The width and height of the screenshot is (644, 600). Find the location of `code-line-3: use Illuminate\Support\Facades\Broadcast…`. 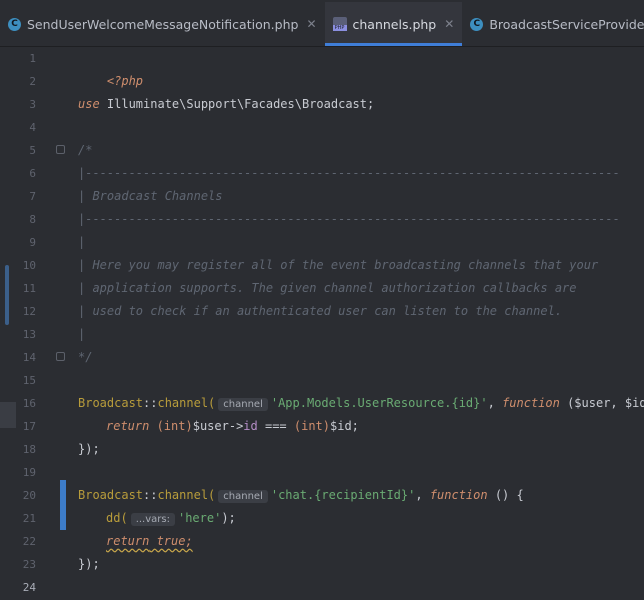

code-line-3: use Illuminate\Support\Facades\Broadcast… is located at coordinates (226, 104).